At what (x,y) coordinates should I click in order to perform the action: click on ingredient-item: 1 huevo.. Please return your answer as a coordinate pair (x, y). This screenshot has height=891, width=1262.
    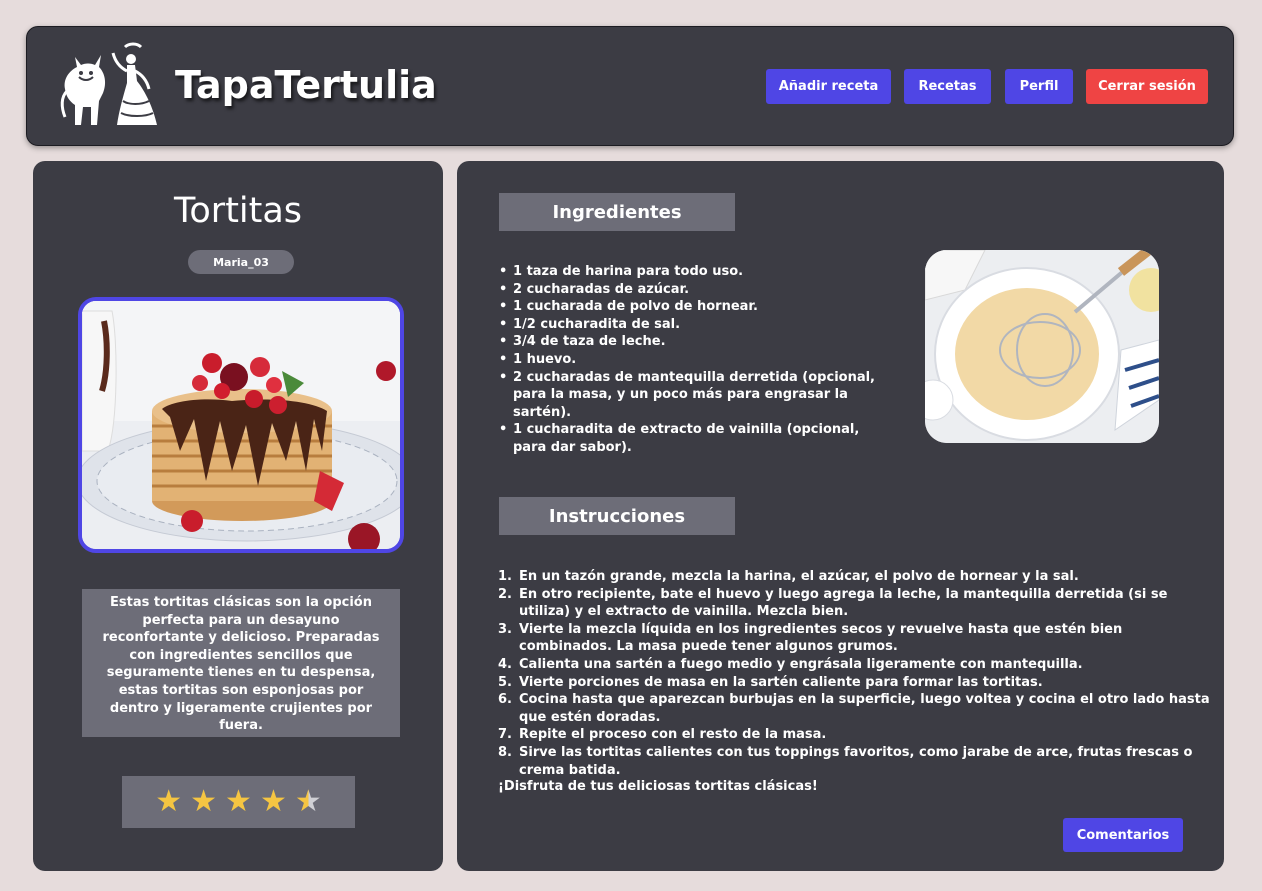
    Looking at the image, I should click on (696, 360).